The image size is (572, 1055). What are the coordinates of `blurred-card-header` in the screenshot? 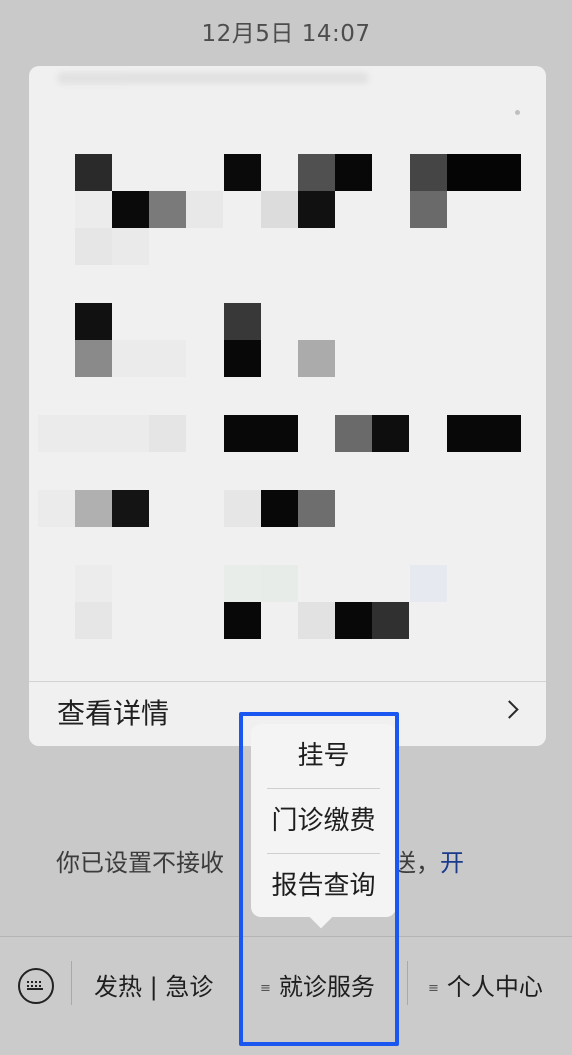 It's located at (213, 78).